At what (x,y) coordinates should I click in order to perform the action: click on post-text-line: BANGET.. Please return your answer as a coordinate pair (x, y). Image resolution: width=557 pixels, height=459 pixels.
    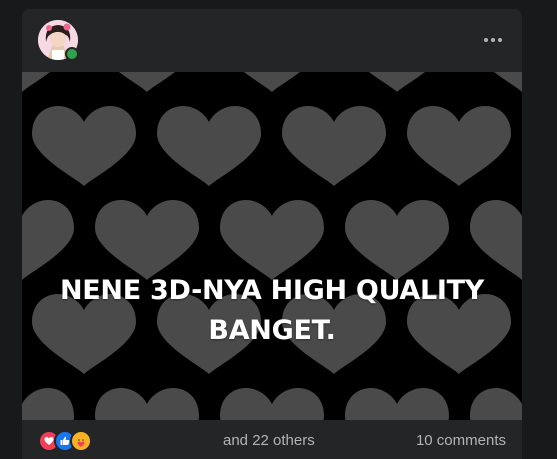
    Looking at the image, I should click on (272, 330).